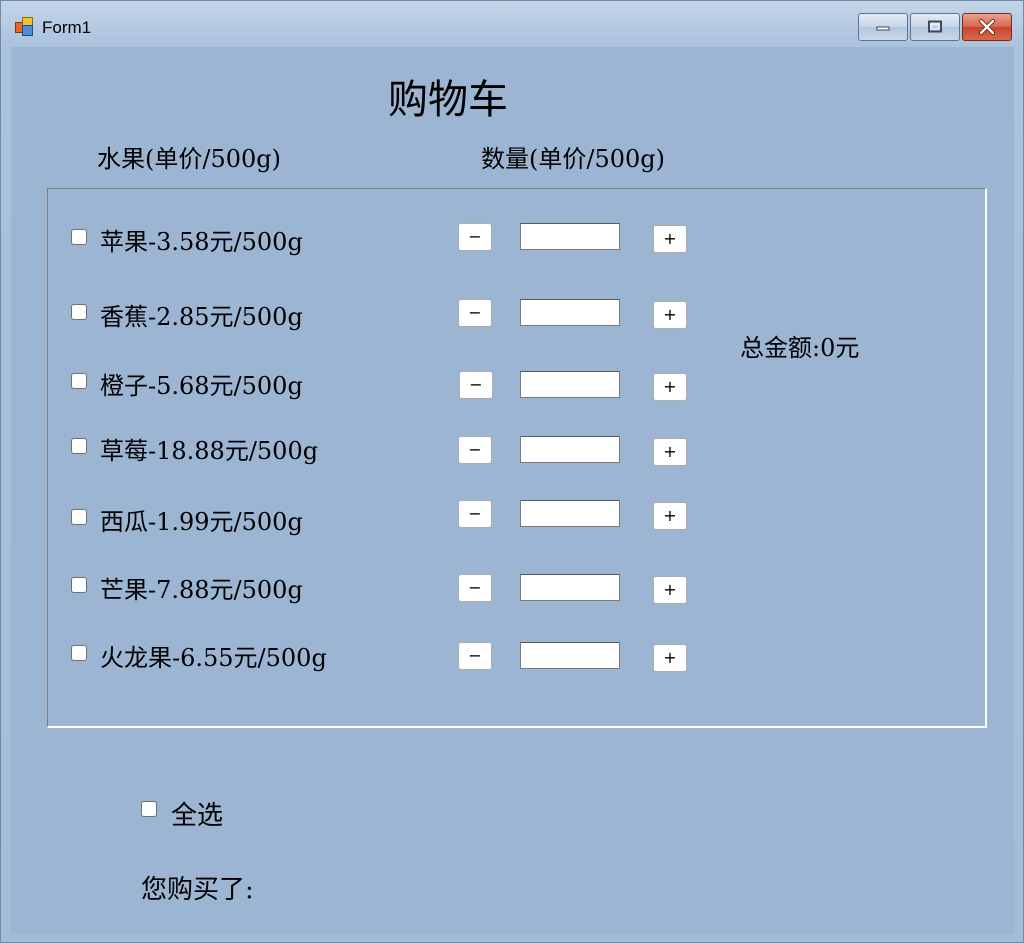 The height and width of the screenshot is (943, 1024). I want to click on fruit-row-dragonfruit: 火龙果-6.55元/500g − +, so click(398, 654).